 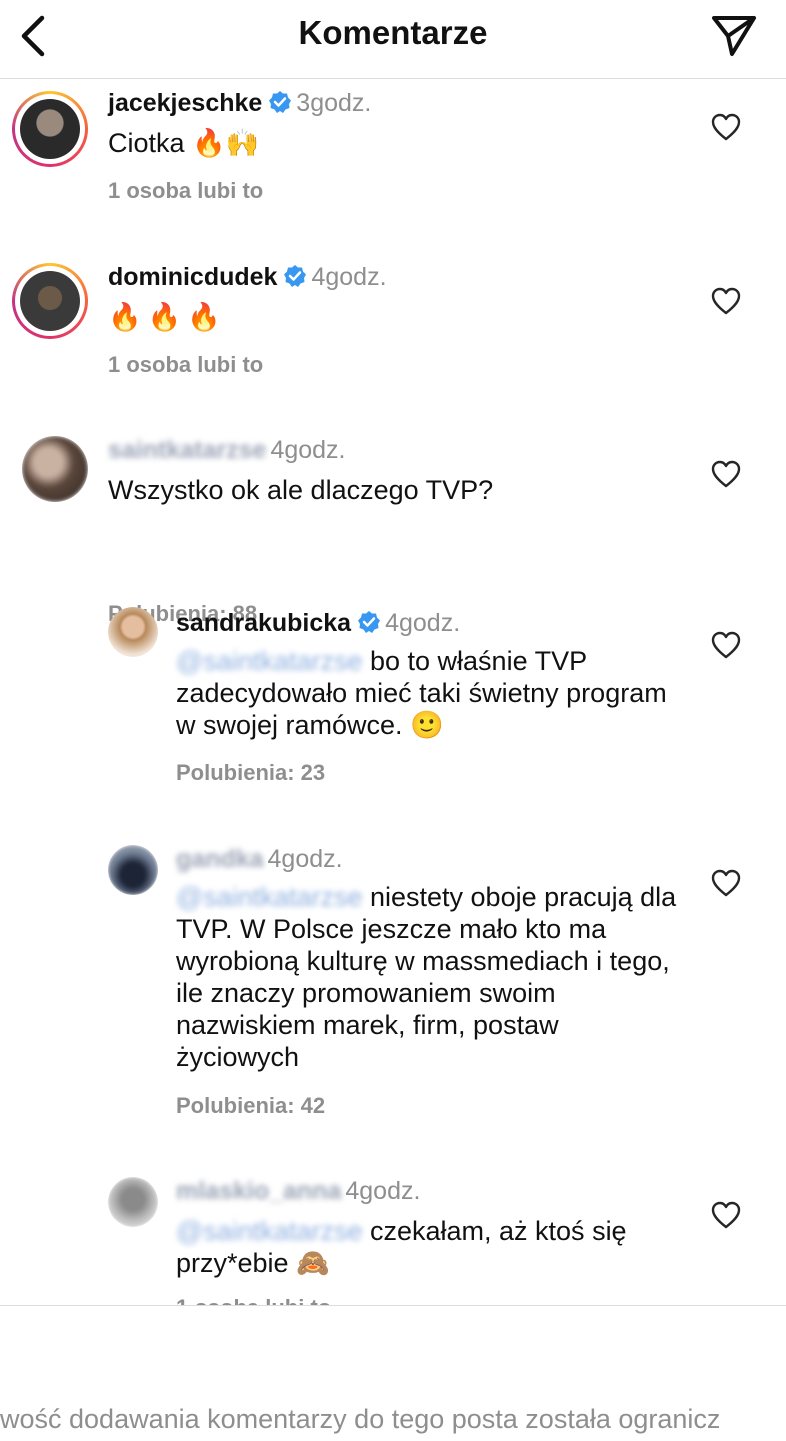 I want to click on comment-text: Wszystko ok ale dlaczego TVP?, so click(x=301, y=490).